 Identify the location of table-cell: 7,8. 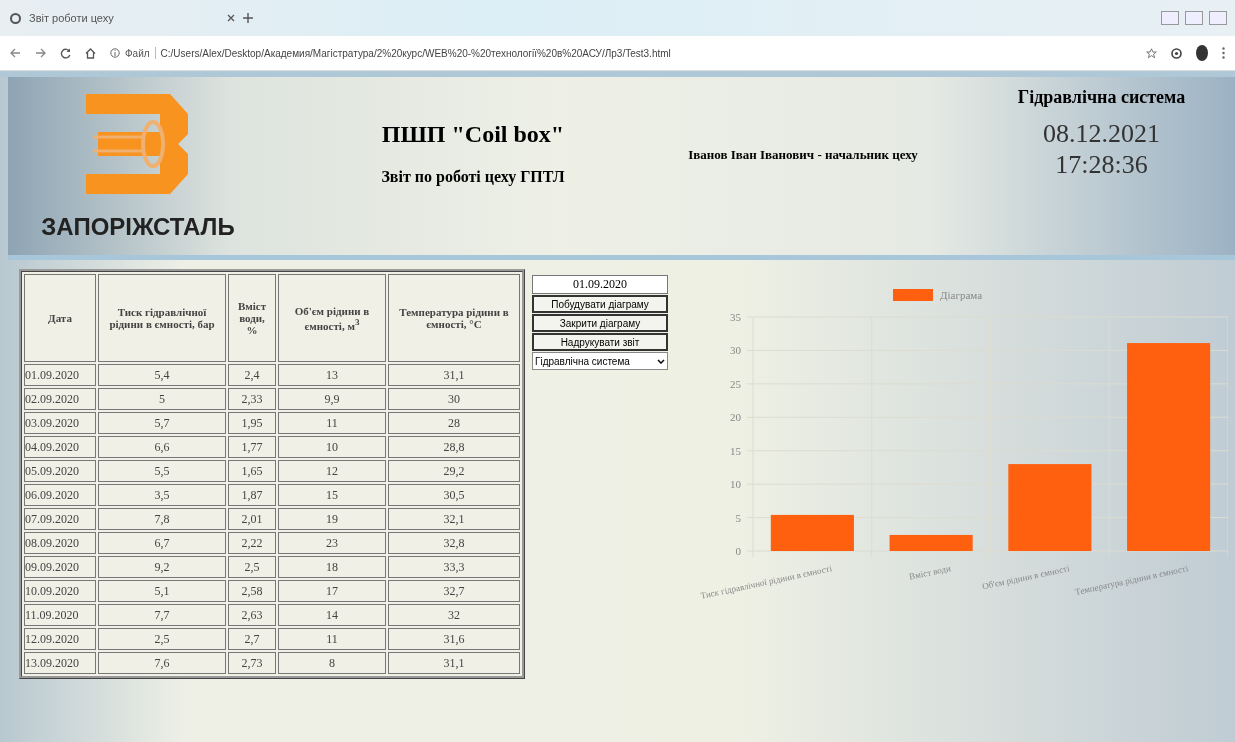
(162, 519).